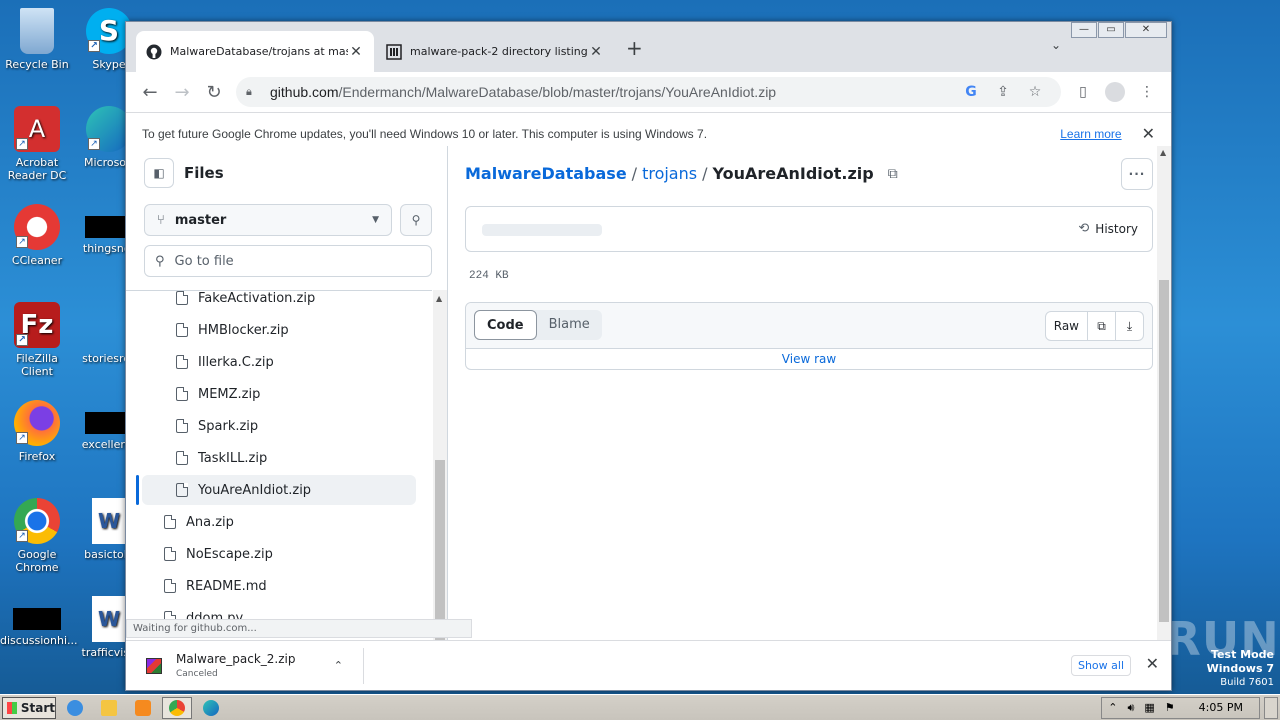  What do you see at coordinates (1116, 228) in the screenshot?
I see `history-label: History` at bounding box center [1116, 228].